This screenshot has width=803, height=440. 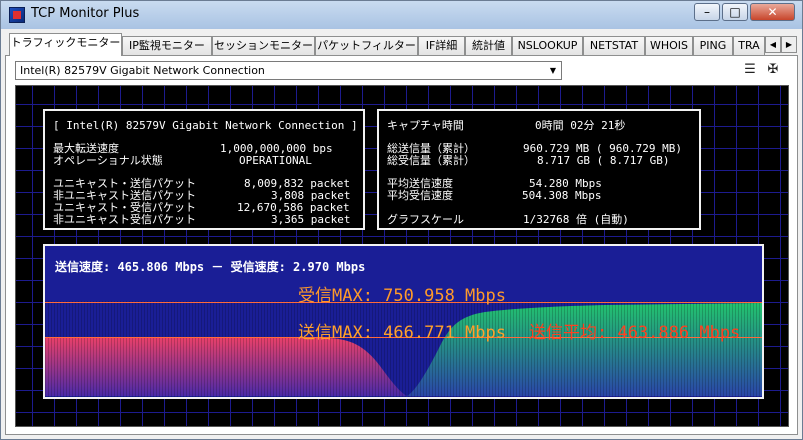 I want to click on current-speed-readout: 送信速度: 465.806 Mbps － 受信速度: 2.970 Mbps, so click(x=210, y=267).